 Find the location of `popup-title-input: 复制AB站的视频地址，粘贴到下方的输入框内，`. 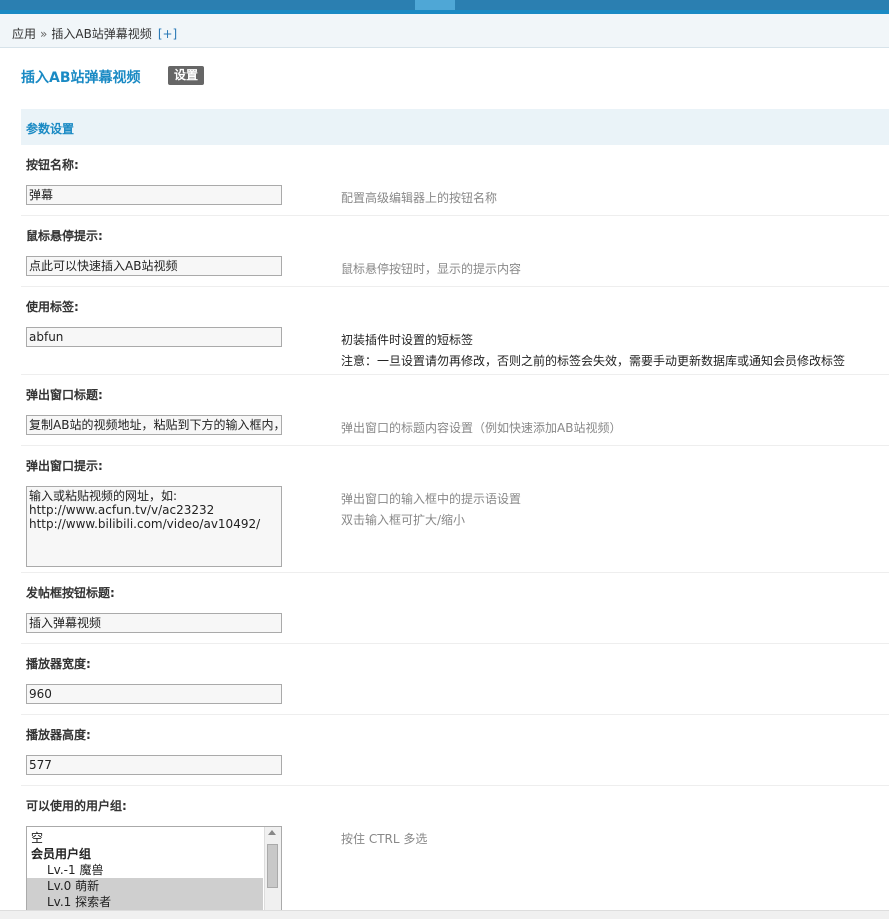

popup-title-input: 复制AB站的视频地址，粘贴到下方的输入框内， is located at coordinates (154, 425).